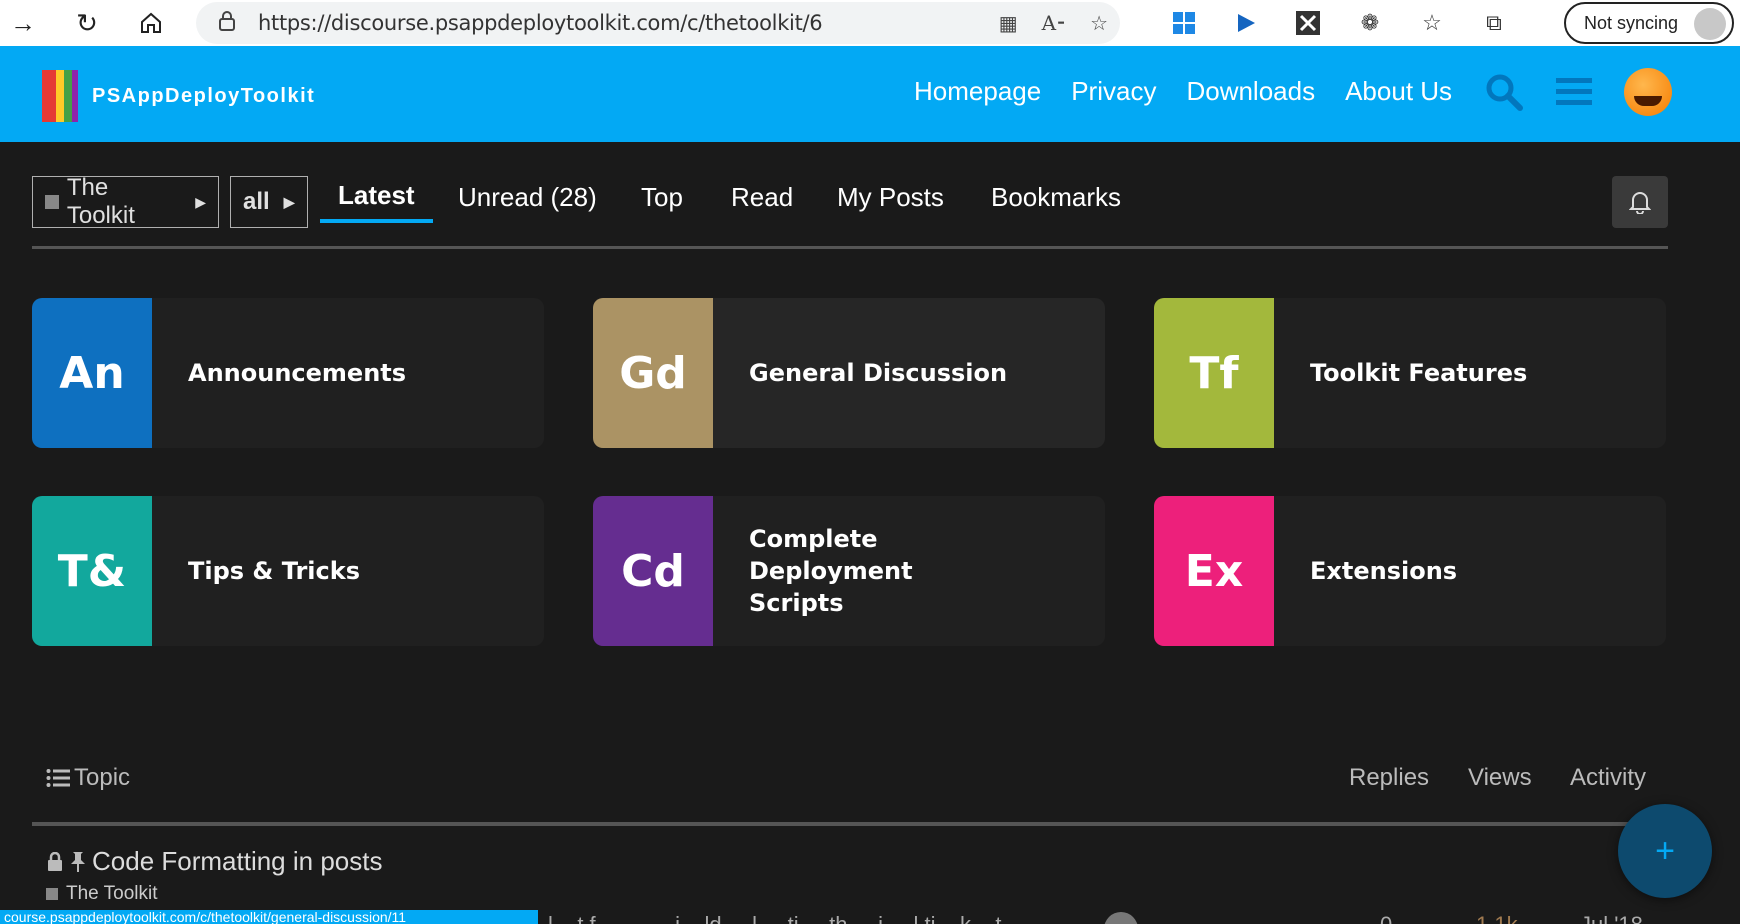 This screenshot has height=924, width=1740. What do you see at coordinates (256, 201) in the screenshot?
I see `subcategory-breadcrumb-label: all` at bounding box center [256, 201].